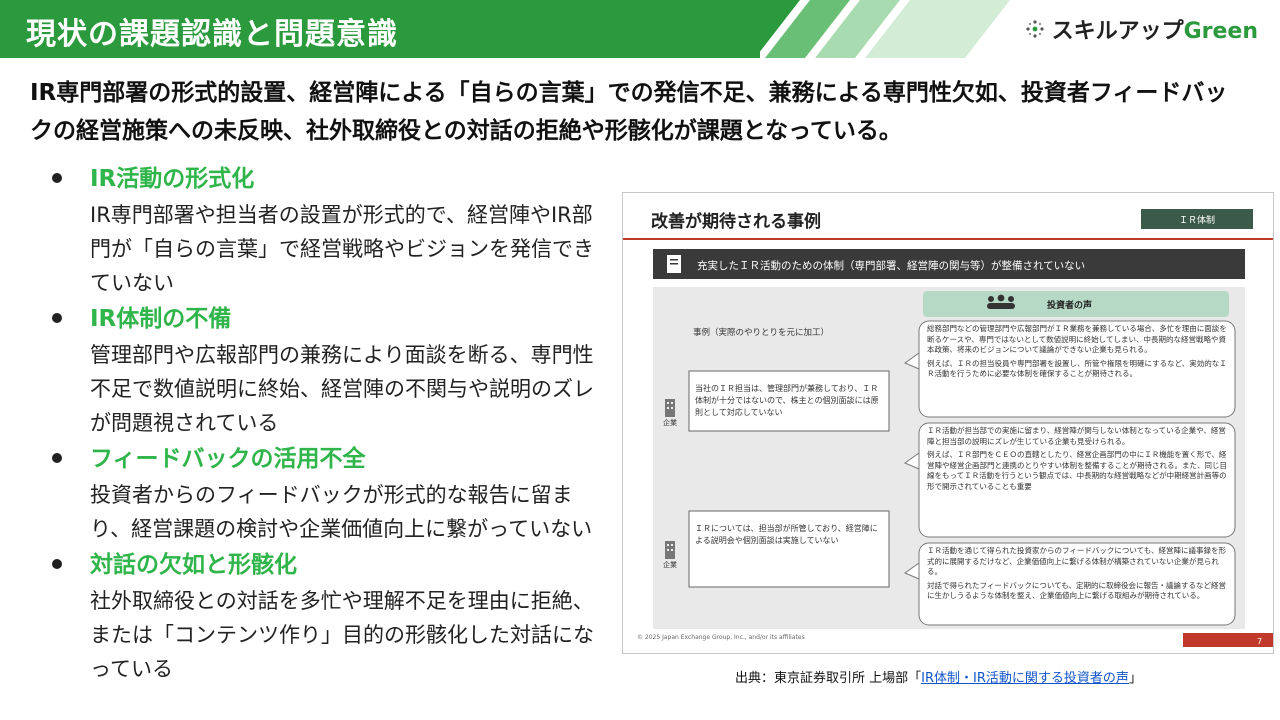  Describe the element at coordinates (1259, 641) in the screenshot. I see `slide-page-number: 7` at that location.